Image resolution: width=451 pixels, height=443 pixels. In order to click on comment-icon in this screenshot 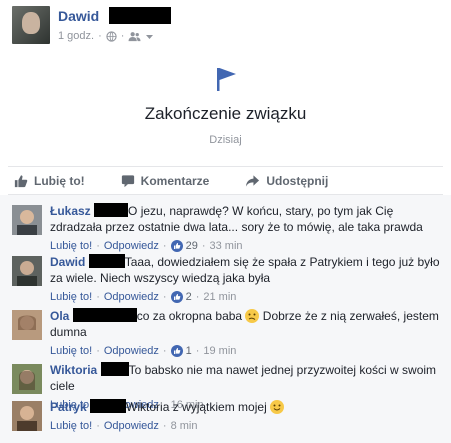, I will do `click(127, 181)`.